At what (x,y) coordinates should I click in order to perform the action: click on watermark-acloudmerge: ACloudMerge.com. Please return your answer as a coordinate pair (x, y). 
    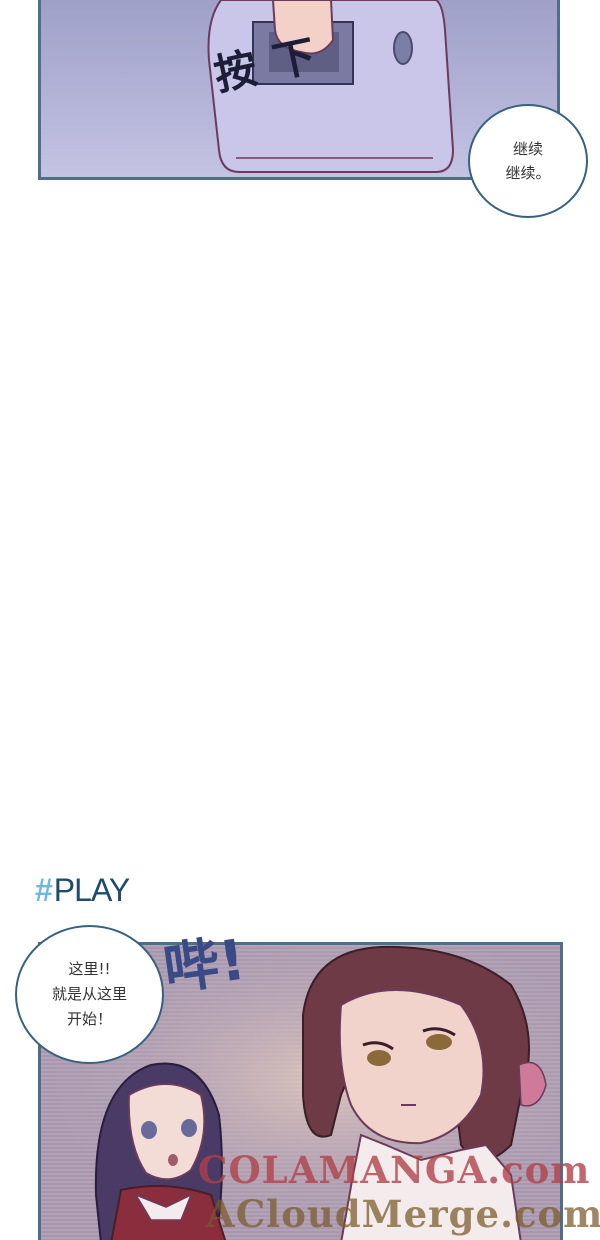
    Looking at the image, I should click on (403, 1214).